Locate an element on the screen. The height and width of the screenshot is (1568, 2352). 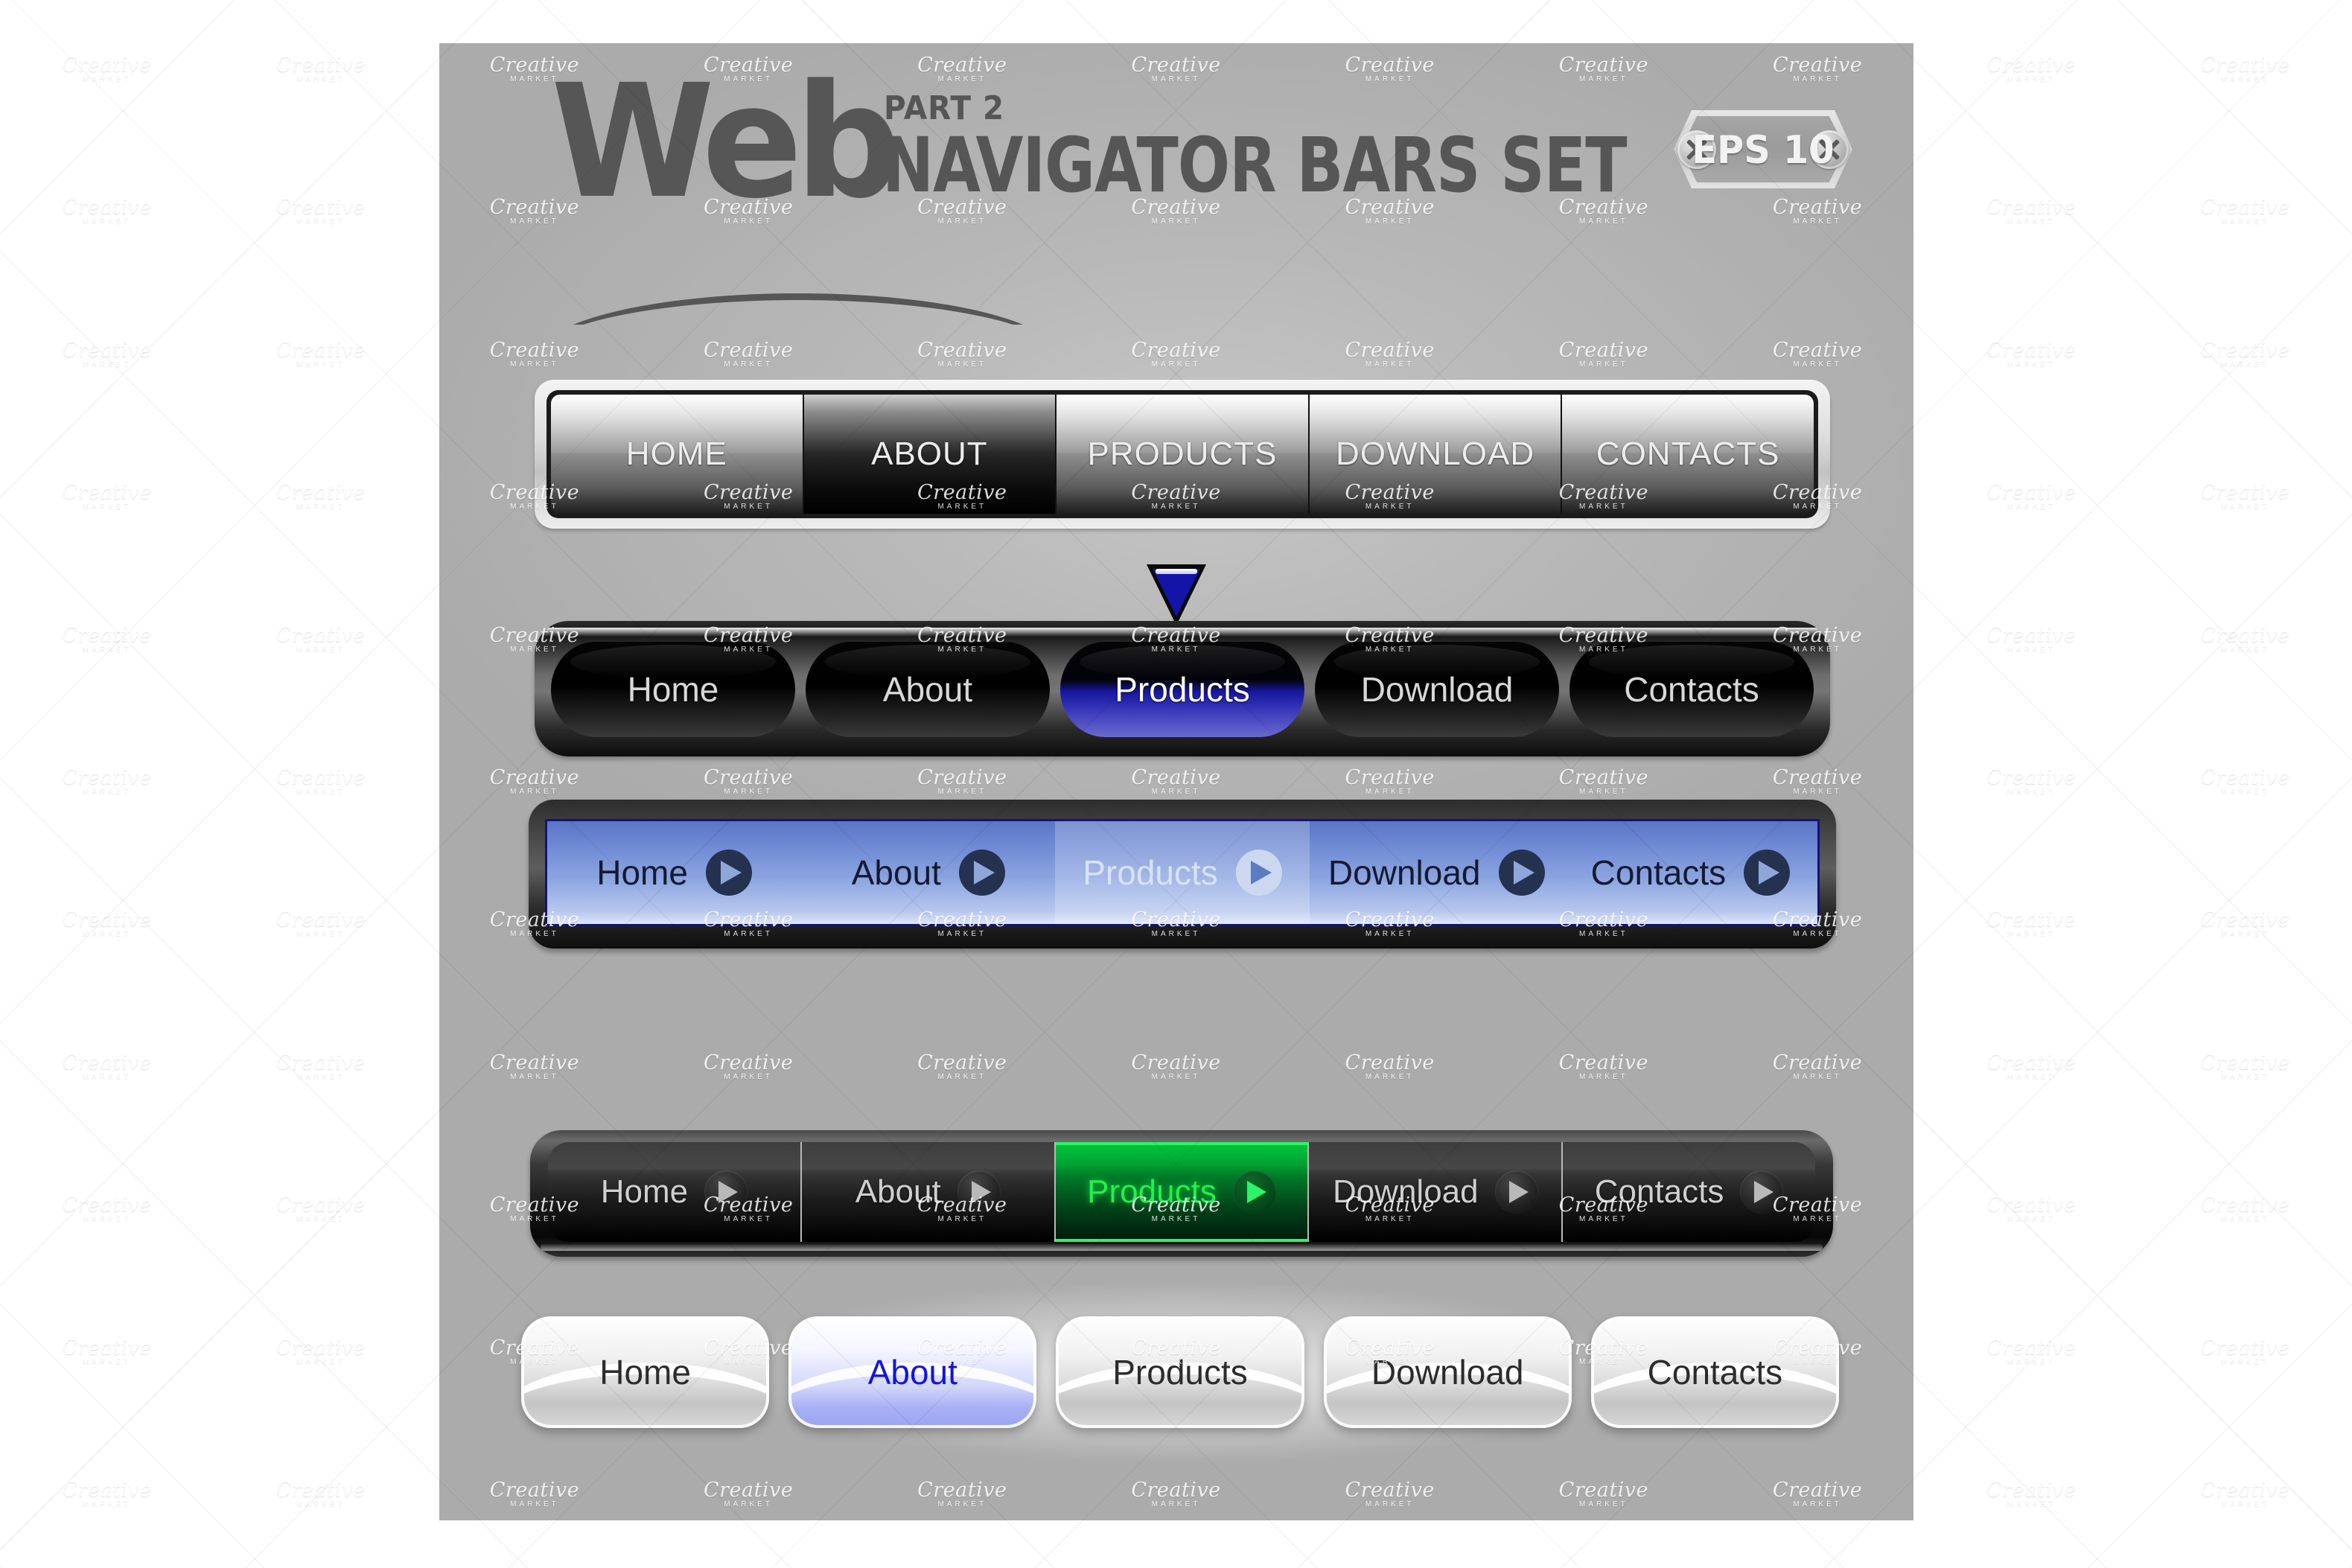
nav-item-products: PRODUCTS is located at coordinates (1183, 454).